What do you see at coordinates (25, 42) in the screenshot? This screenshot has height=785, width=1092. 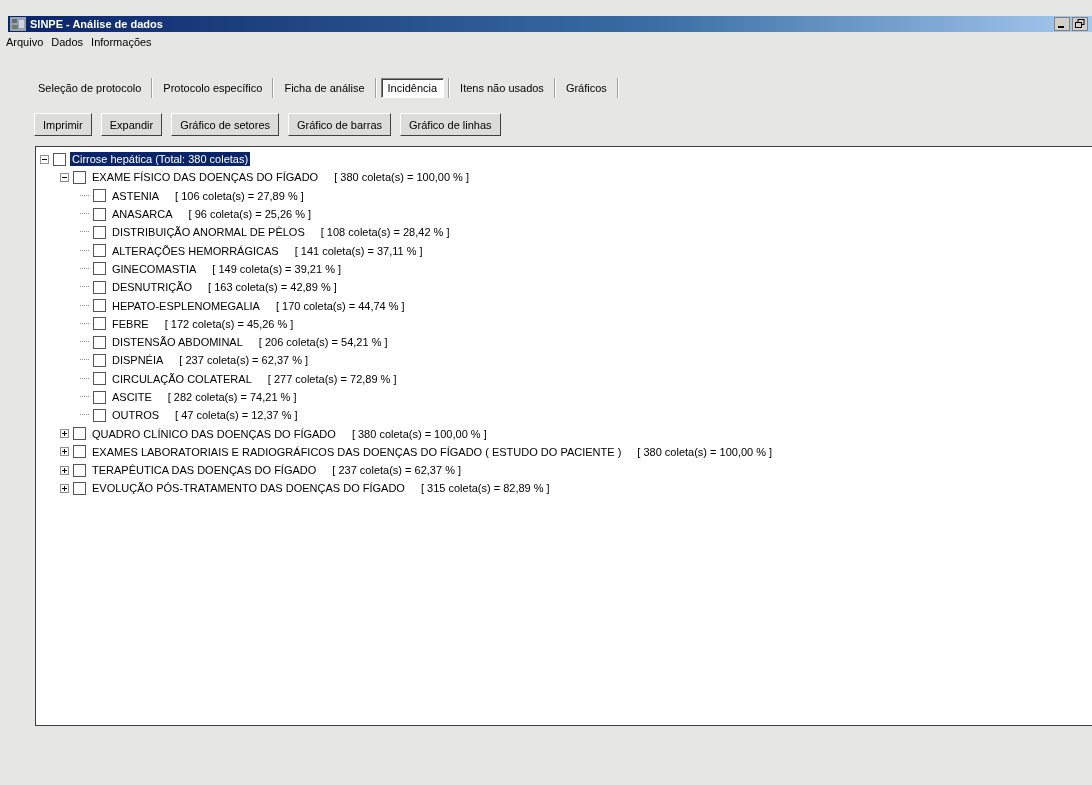 I see `menu-item: Arquivo` at bounding box center [25, 42].